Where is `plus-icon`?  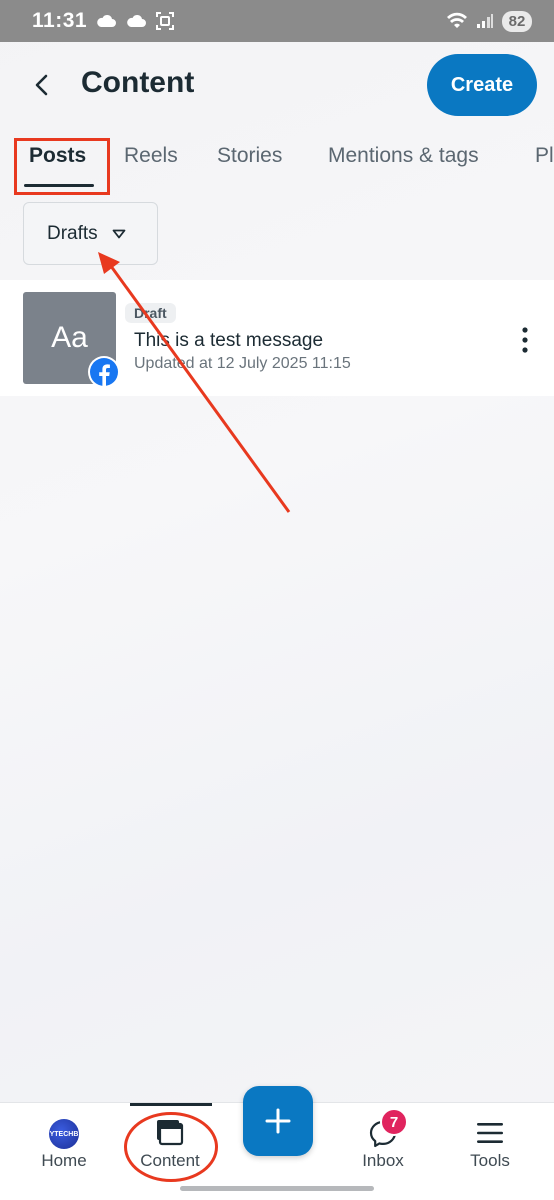
plus-icon is located at coordinates (278, 1121).